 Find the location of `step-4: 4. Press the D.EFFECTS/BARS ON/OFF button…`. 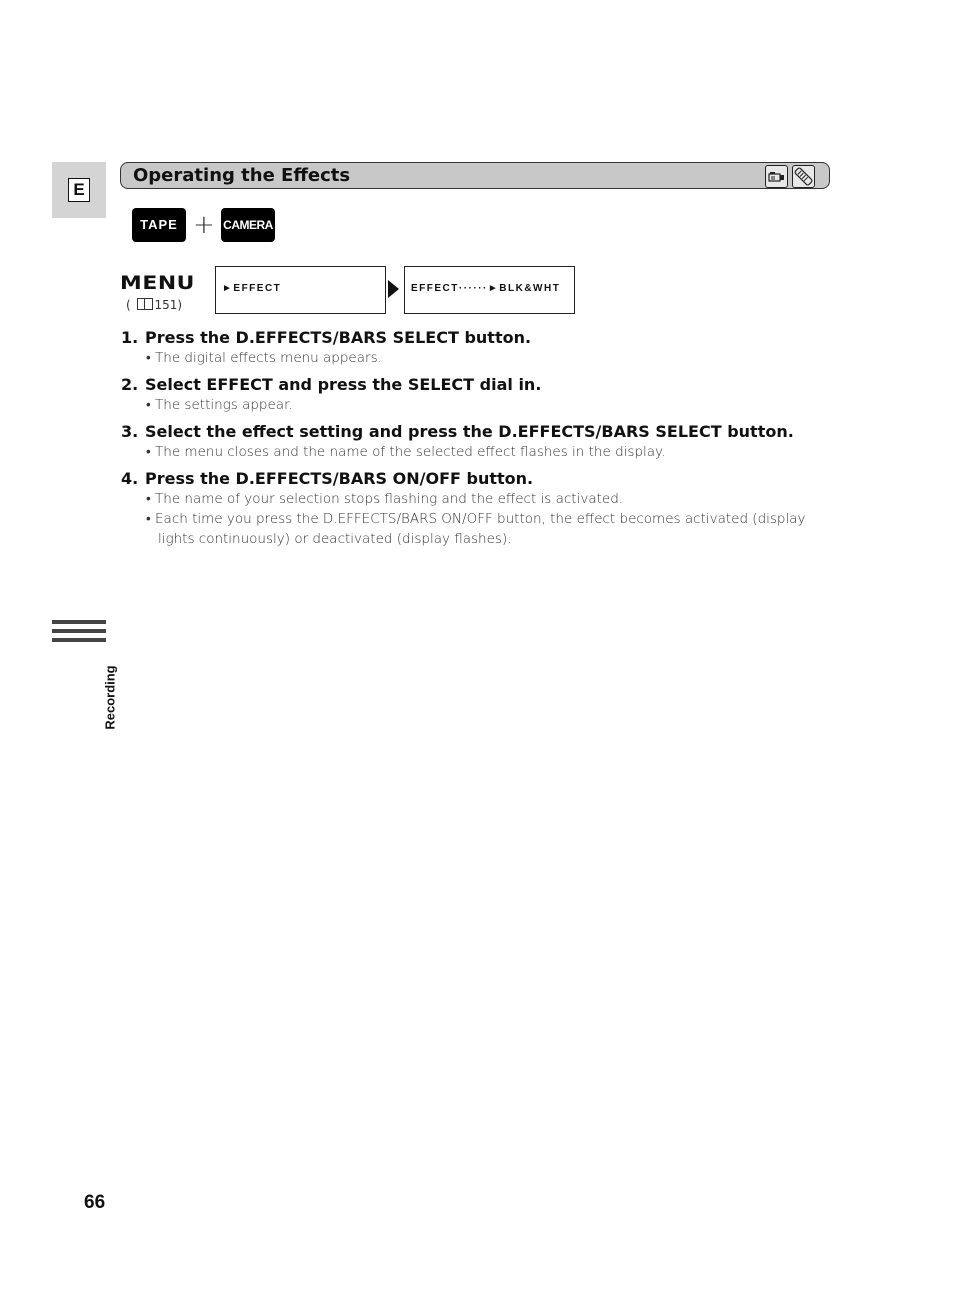

step-4: 4. Press the D.EFFECTS/BARS ON/OFF button… is located at coordinates (471, 509).